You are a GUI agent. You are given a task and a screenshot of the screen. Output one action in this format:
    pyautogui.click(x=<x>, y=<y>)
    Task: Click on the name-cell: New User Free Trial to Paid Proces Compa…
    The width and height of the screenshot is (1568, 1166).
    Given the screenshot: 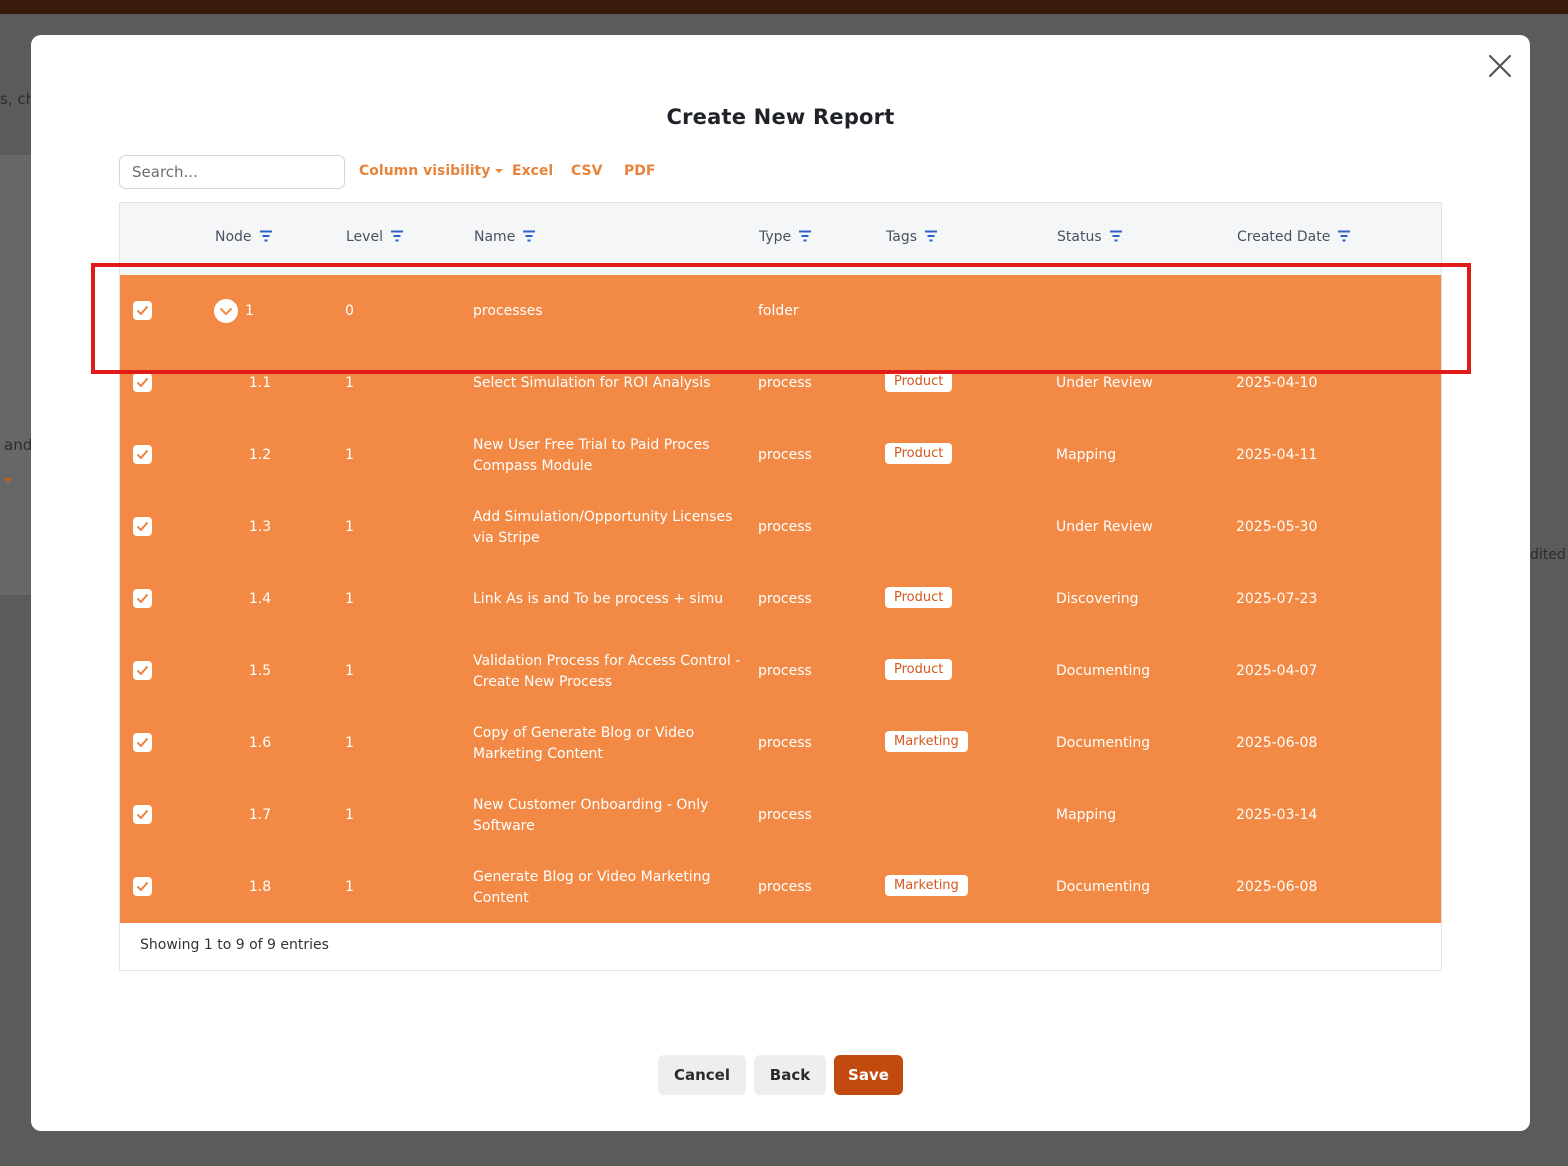 What is the action you would take?
    pyautogui.click(x=591, y=455)
    